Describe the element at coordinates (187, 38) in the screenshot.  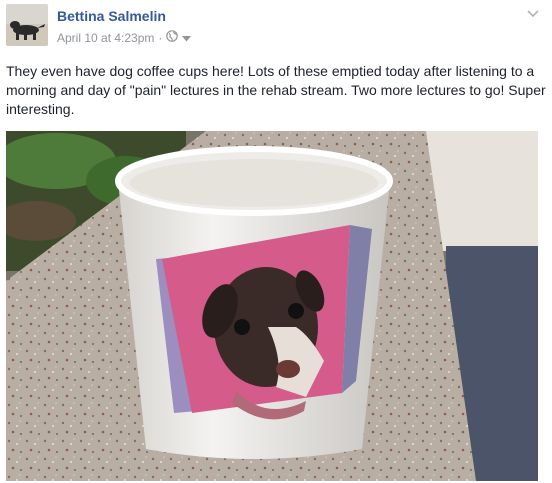
I see `caret-down-icon` at that location.